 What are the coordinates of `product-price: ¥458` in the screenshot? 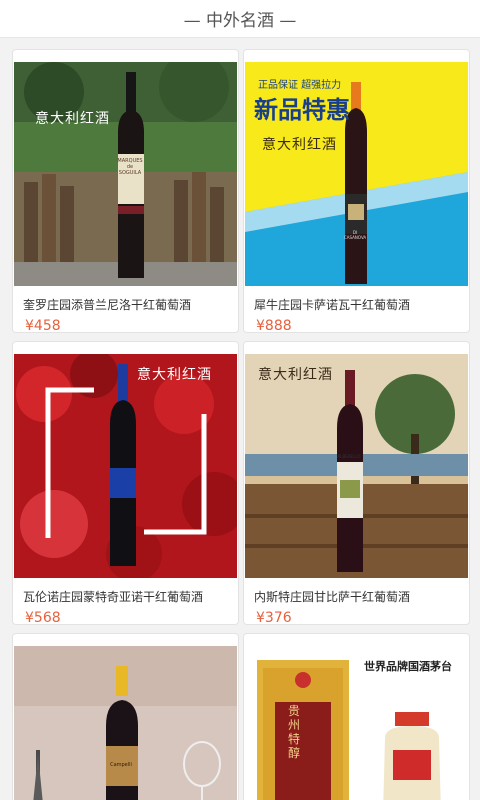 It's located at (43, 325).